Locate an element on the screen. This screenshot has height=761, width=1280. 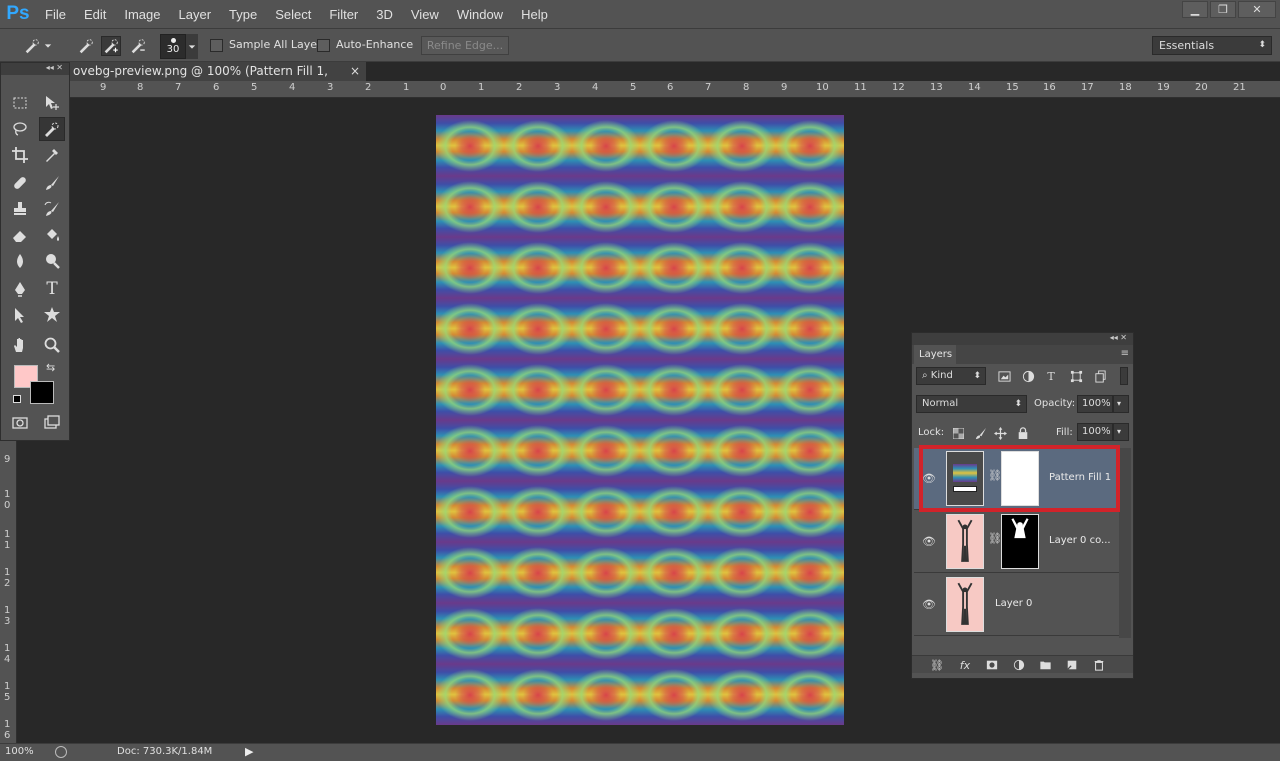
filter-pixel-icon is located at coordinates (1004, 376).